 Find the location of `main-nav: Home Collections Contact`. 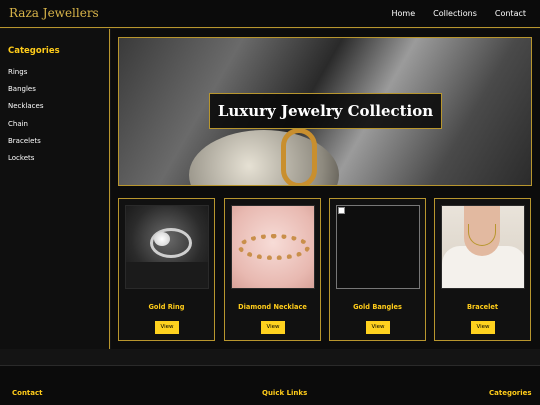

main-nav: Home Collections Contact is located at coordinates (459, 13).